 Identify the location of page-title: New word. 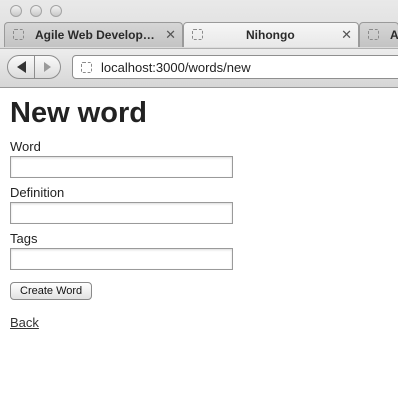
(78, 113).